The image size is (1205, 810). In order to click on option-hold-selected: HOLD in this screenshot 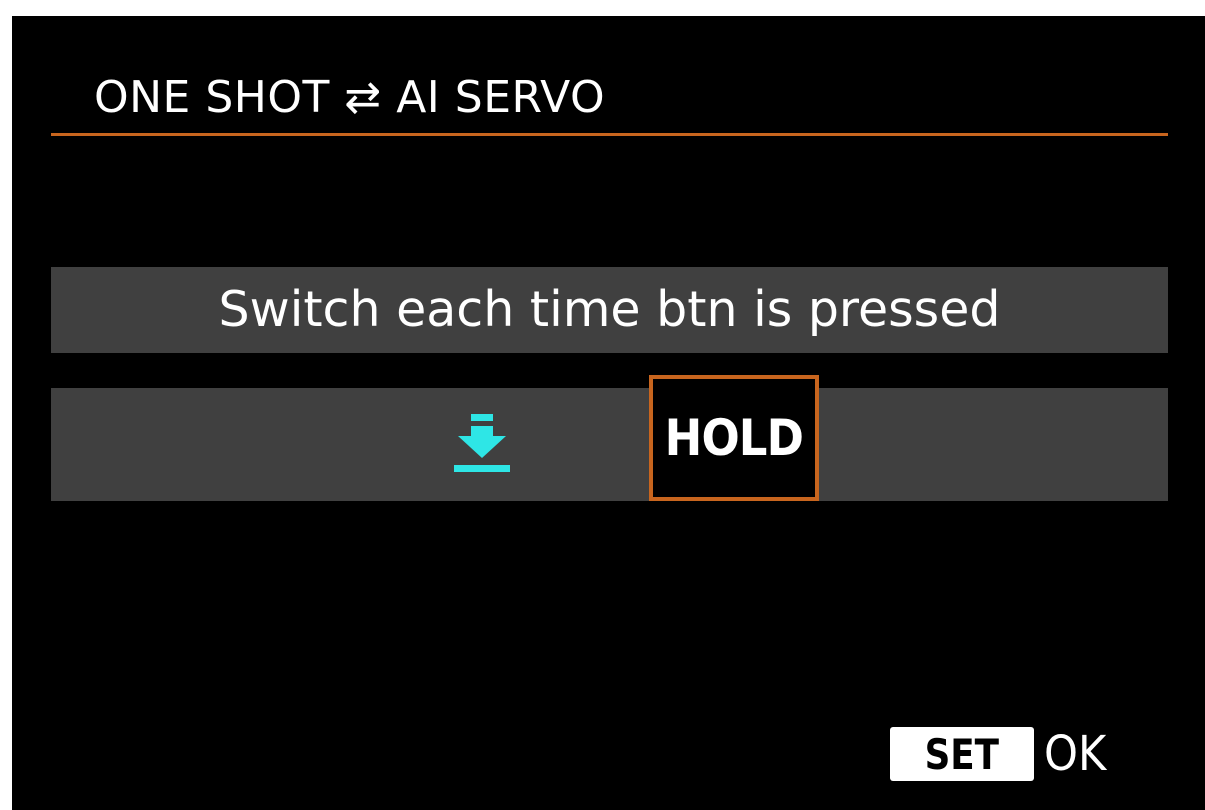, I will do `click(734, 438)`.